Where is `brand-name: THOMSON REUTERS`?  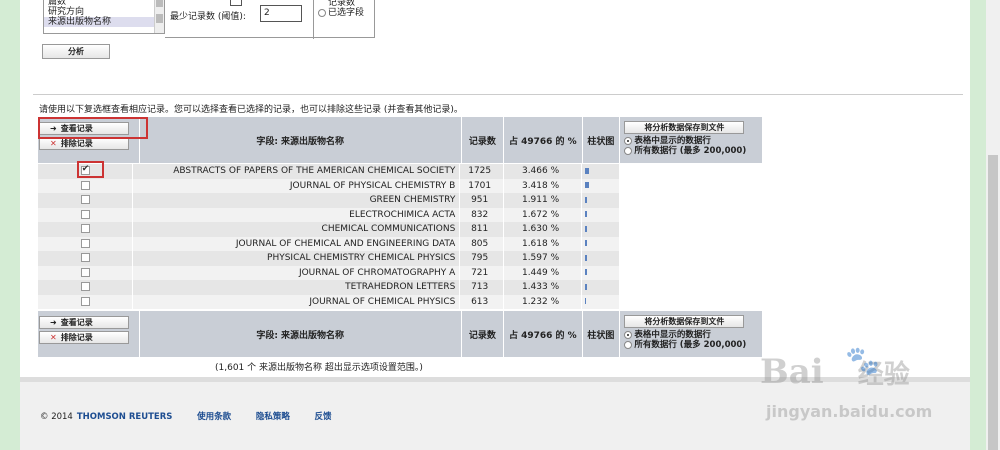
brand-name: THOMSON REUTERS is located at coordinates (124, 417).